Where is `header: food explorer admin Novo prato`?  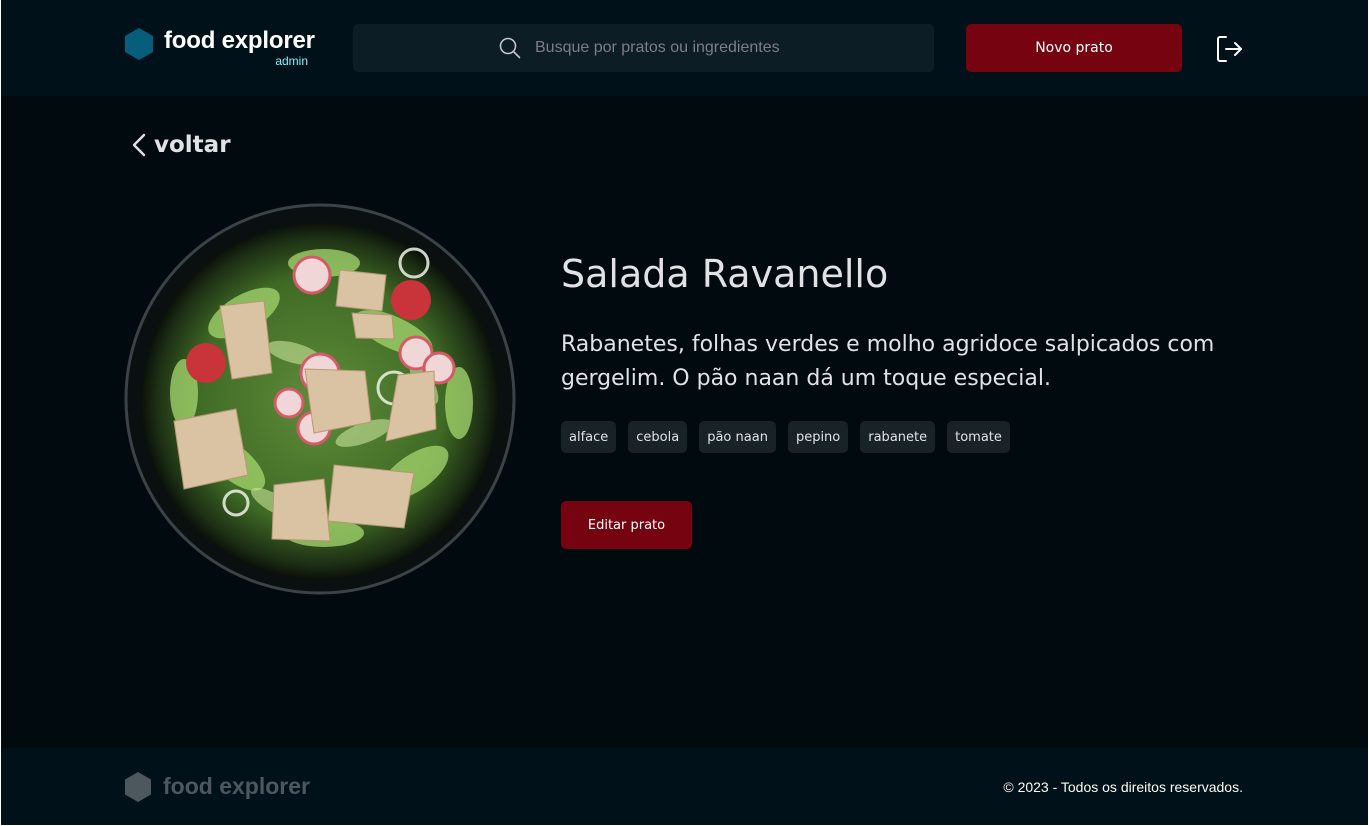 header: food explorer admin Novo prato is located at coordinates (684, 48).